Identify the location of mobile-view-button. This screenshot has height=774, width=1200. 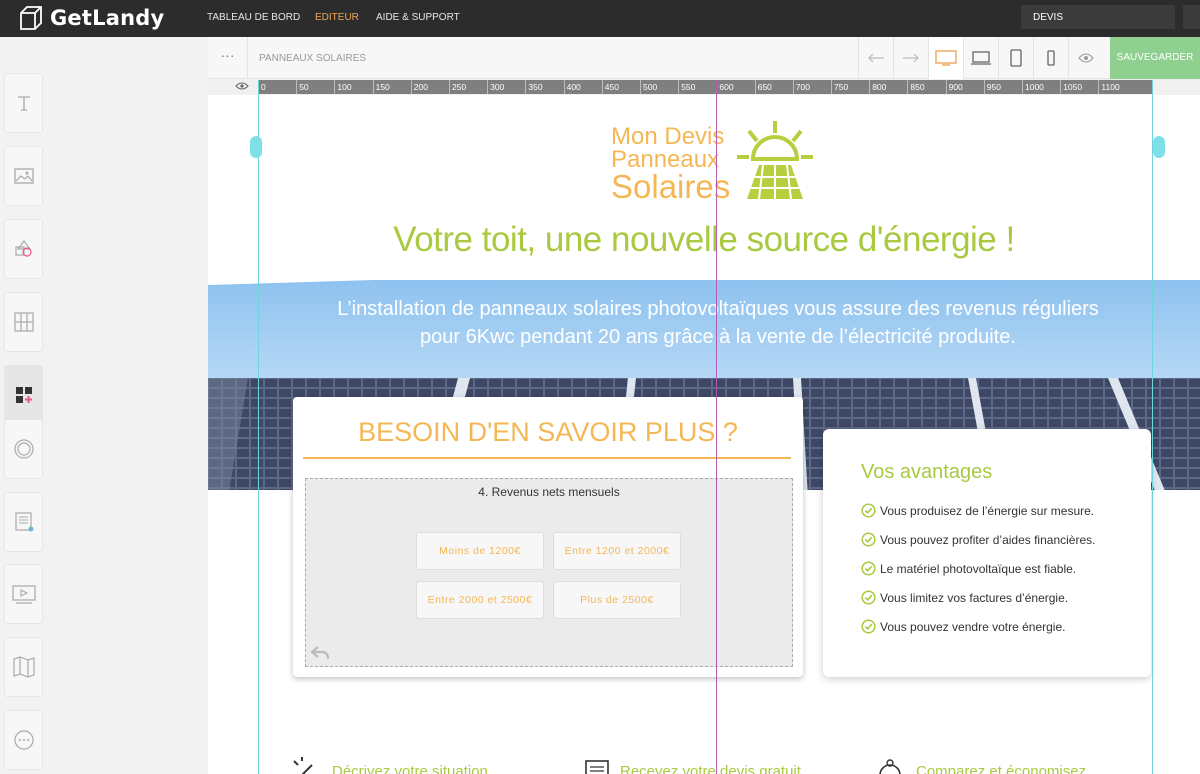
(1050, 58).